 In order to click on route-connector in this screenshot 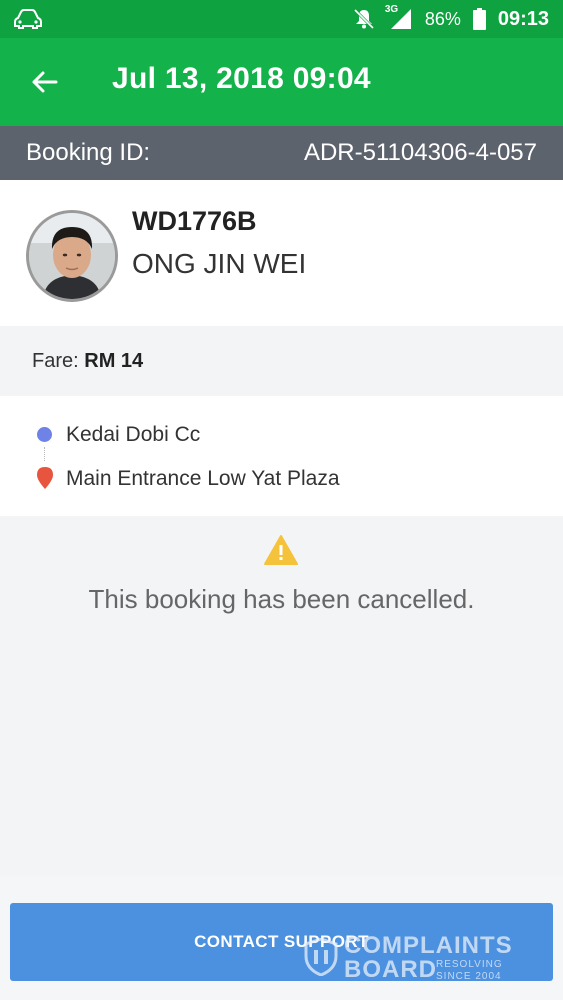, I will do `click(44, 454)`.